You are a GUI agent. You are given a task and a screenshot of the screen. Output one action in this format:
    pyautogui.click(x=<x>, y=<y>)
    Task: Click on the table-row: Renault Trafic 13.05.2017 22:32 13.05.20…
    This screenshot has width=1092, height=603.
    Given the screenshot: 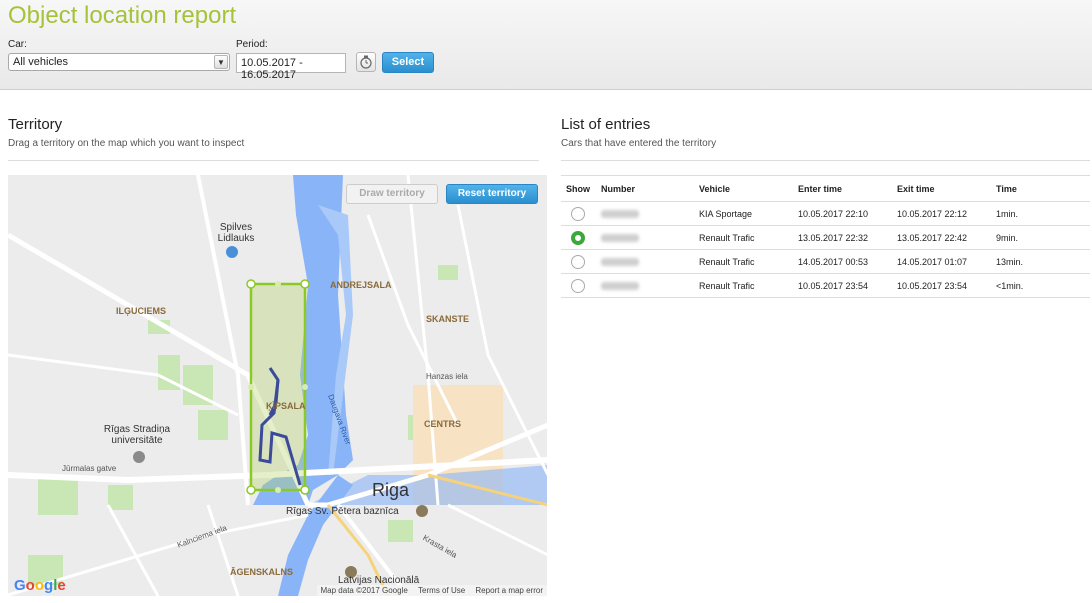 What is the action you would take?
    pyautogui.click(x=825, y=237)
    